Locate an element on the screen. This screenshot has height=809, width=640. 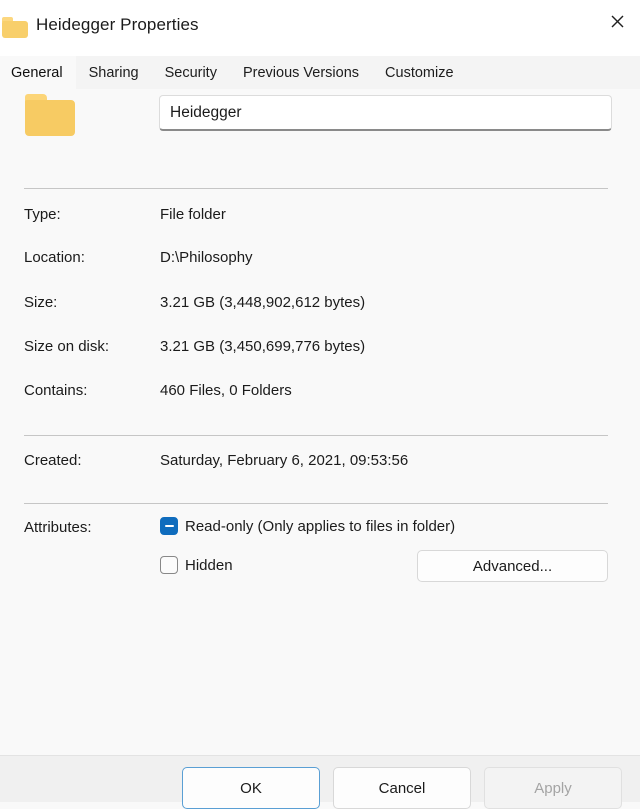
value-type: File folder is located at coordinates (193, 214).